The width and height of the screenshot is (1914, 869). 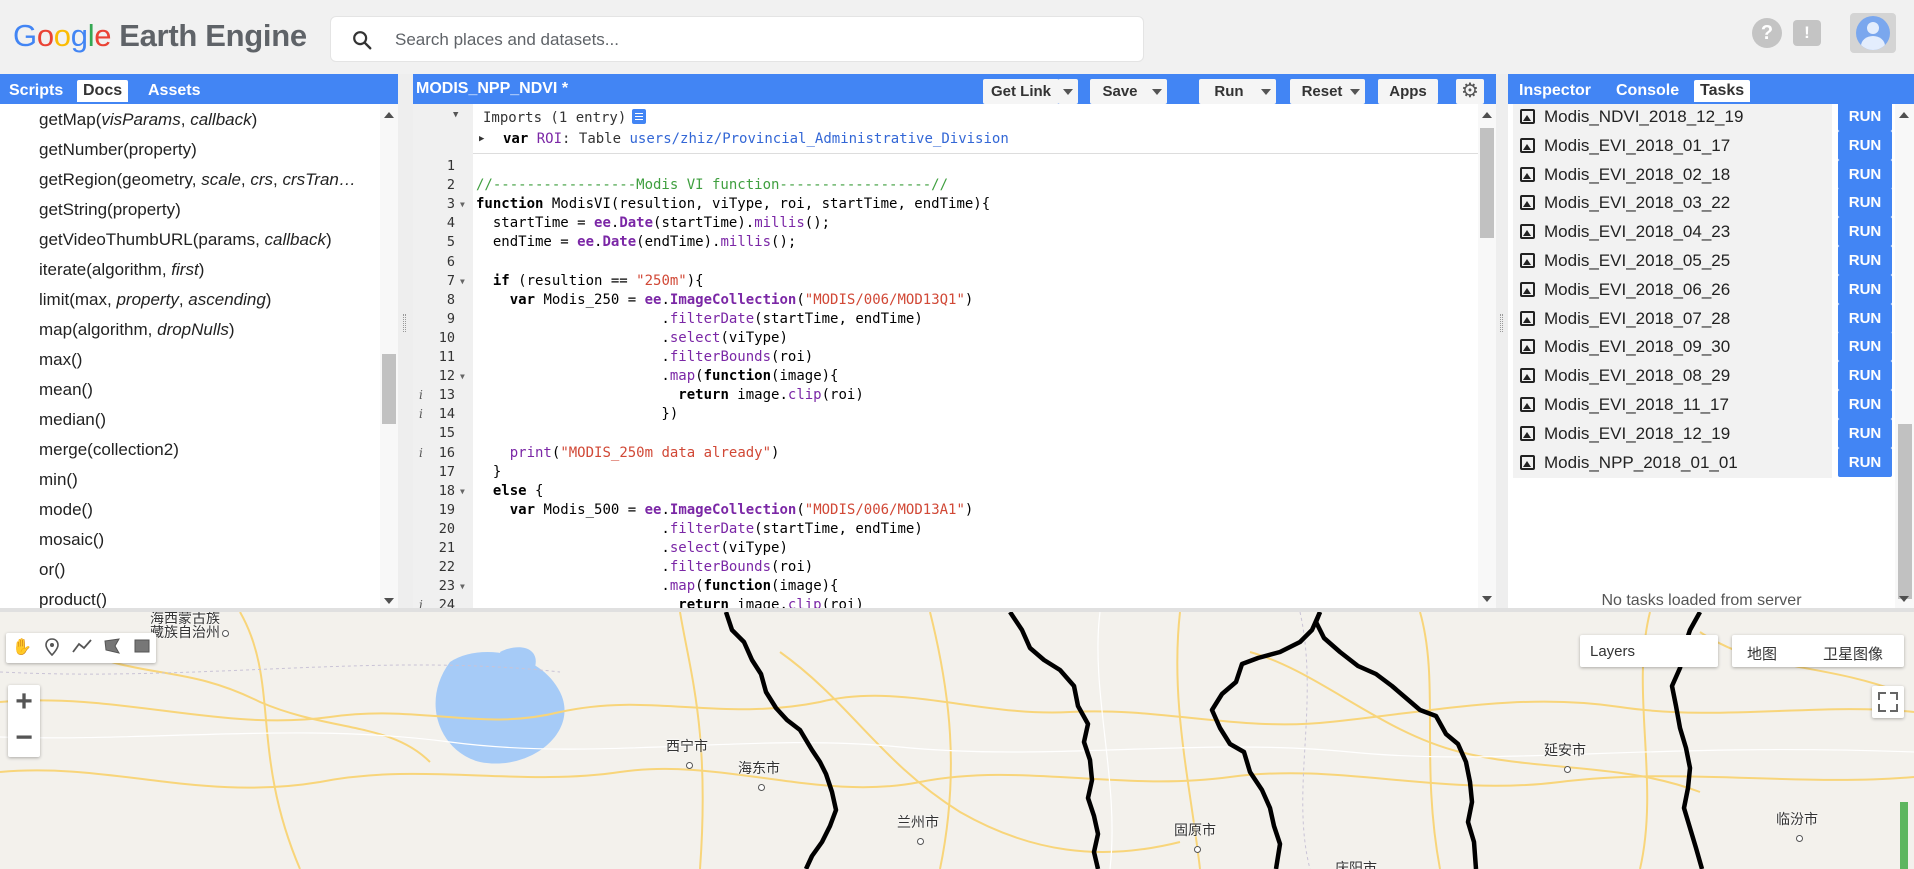 I want to click on doc-method-item: median(), so click(x=198, y=420).